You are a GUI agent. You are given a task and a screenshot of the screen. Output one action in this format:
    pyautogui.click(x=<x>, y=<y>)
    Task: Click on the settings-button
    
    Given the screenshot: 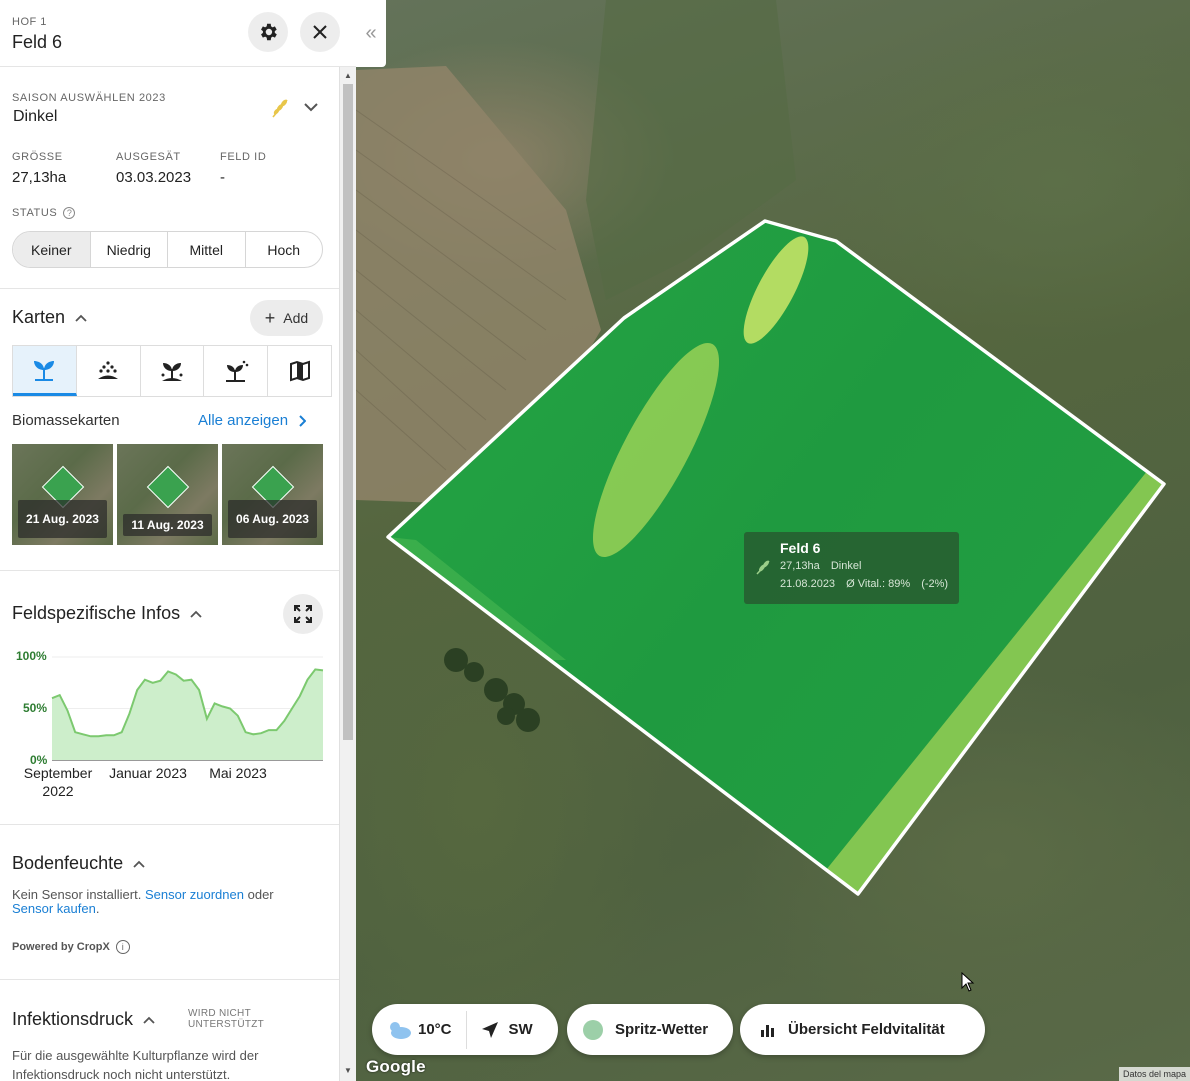 What is the action you would take?
    pyautogui.click(x=268, y=32)
    